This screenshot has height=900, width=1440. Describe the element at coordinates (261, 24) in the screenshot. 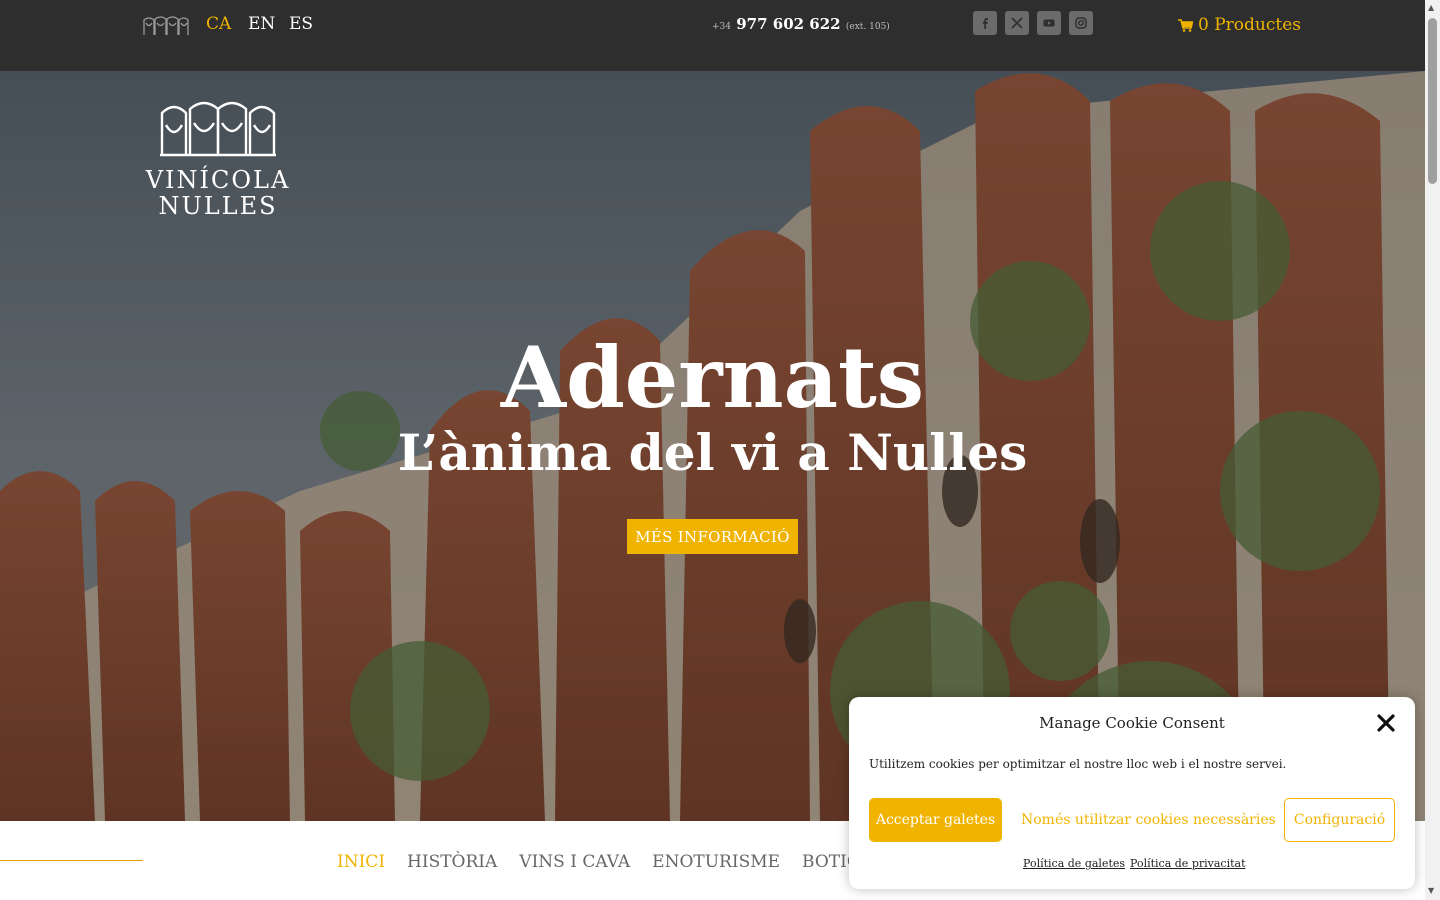

I see `lang-en: EN` at that location.